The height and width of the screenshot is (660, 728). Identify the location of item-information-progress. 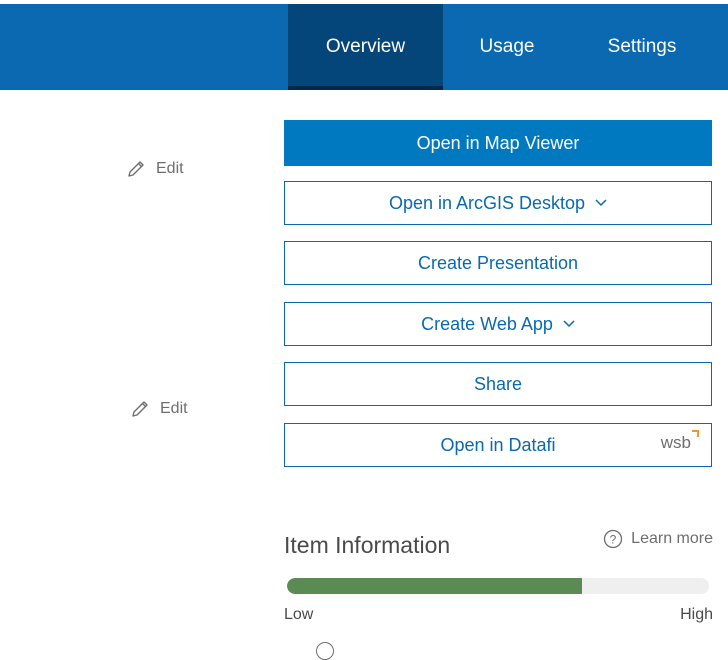
(498, 586).